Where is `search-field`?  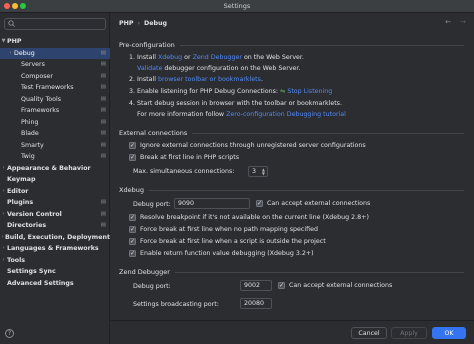 search-field is located at coordinates (55, 24).